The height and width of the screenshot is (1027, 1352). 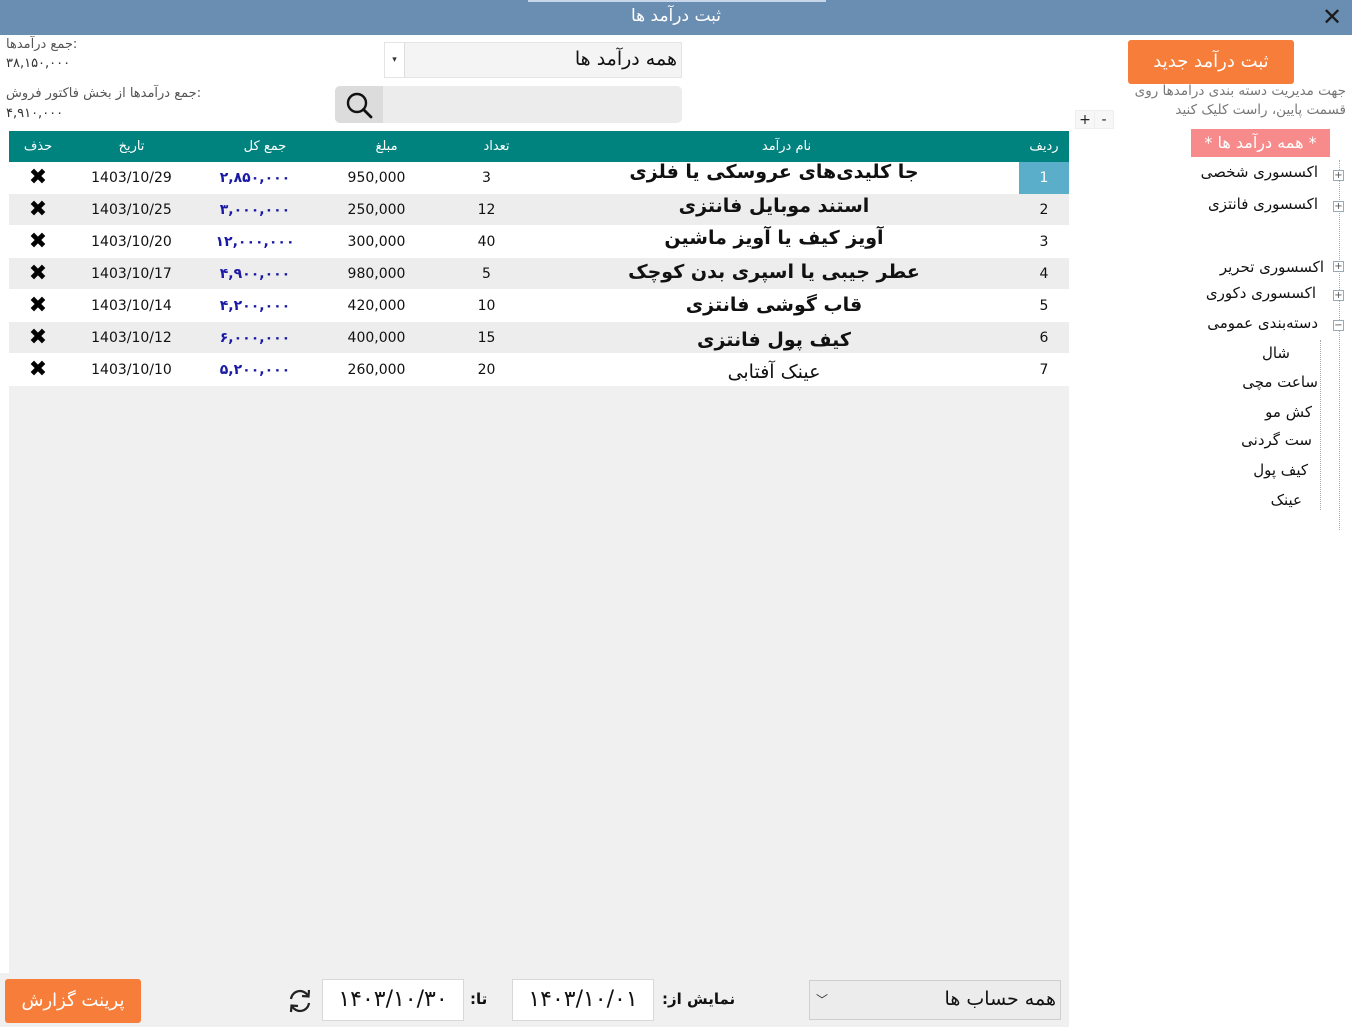 What do you see at coordinates (1259, 172) in the screenshot?
I see `tree-group-personal: اکسسوری شخصی` at bounding box center [1259, 172].